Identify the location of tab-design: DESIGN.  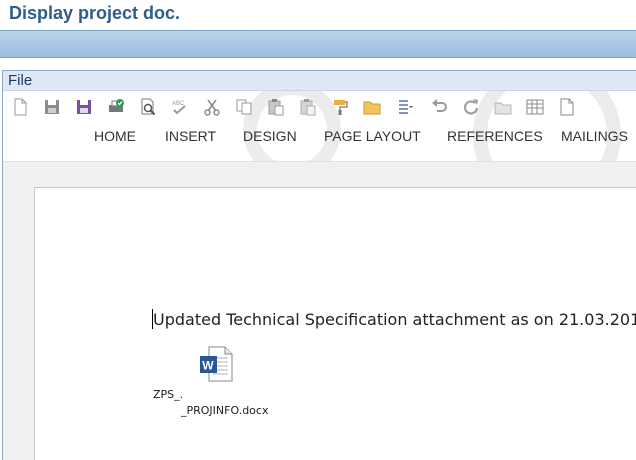
(270, 136).